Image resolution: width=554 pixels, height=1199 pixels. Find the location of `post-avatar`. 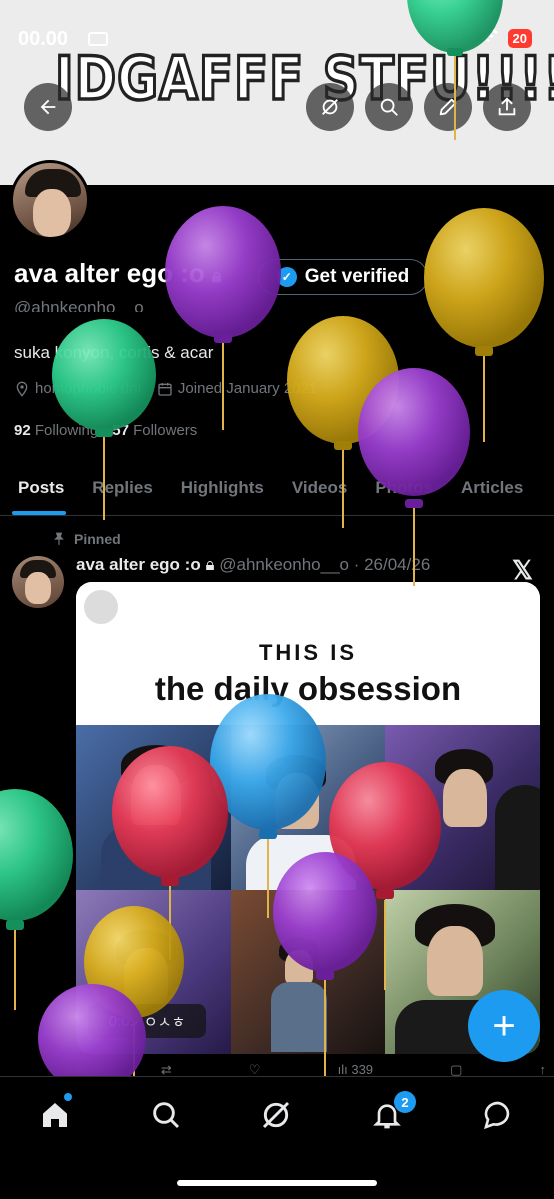

post-avatar is located at coordinates (38, 582).